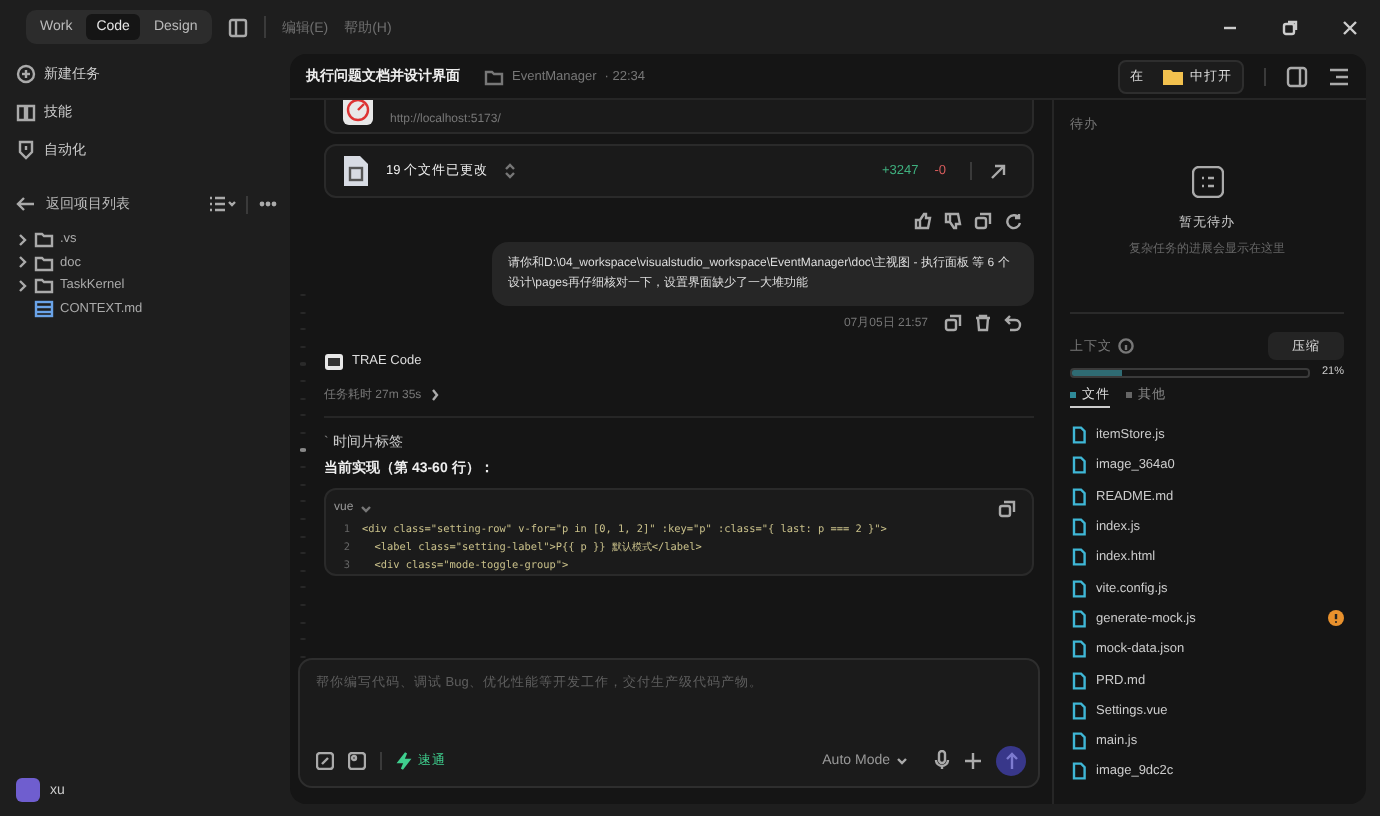 The image size is (1380, 816). What do you see at coordinates (923, 221) in the screenshot?
I see `thumbs-up-icon` at bounding box center [923, 221].